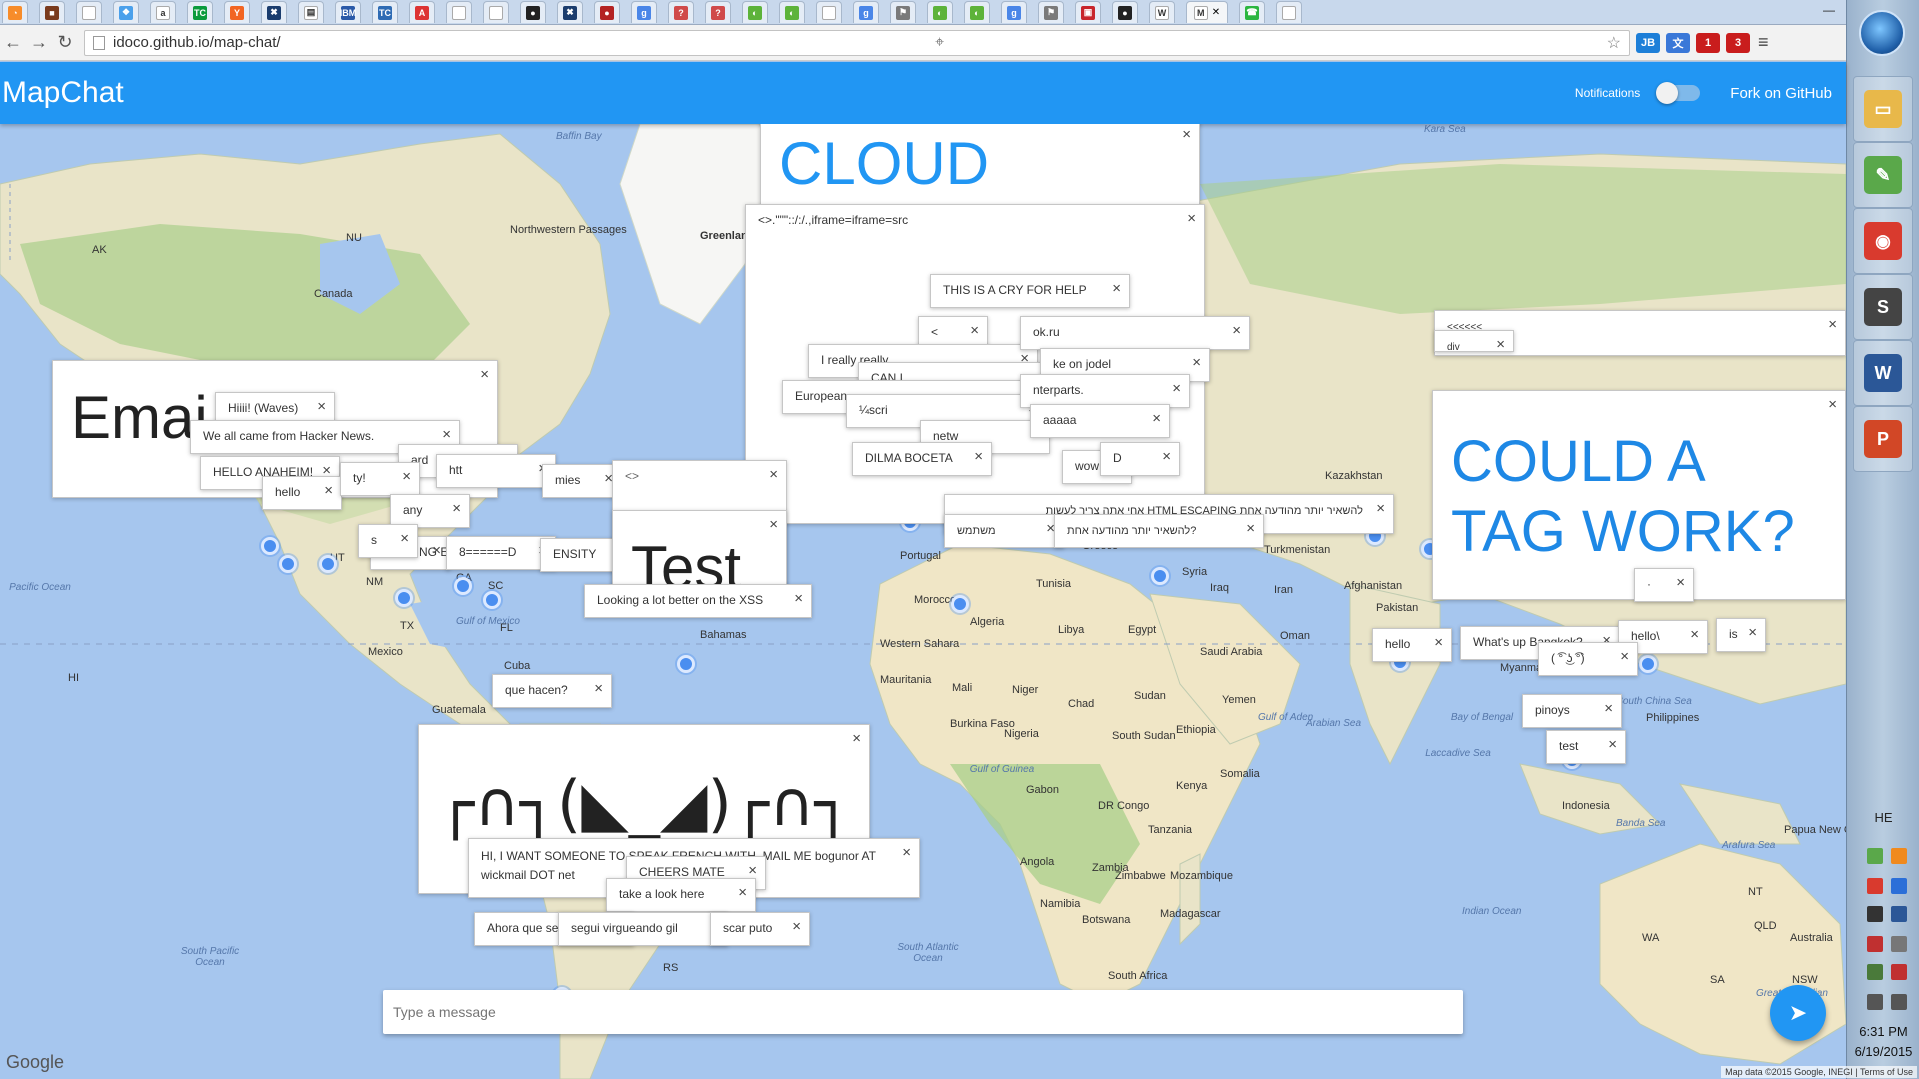 This screenshot has height=1079, width=1919. What do you see at coordinates (1781, 93) in the screenshot?
I see `fork-on-github-link: Fork on GitHub` at bounding box center [1781, 93].